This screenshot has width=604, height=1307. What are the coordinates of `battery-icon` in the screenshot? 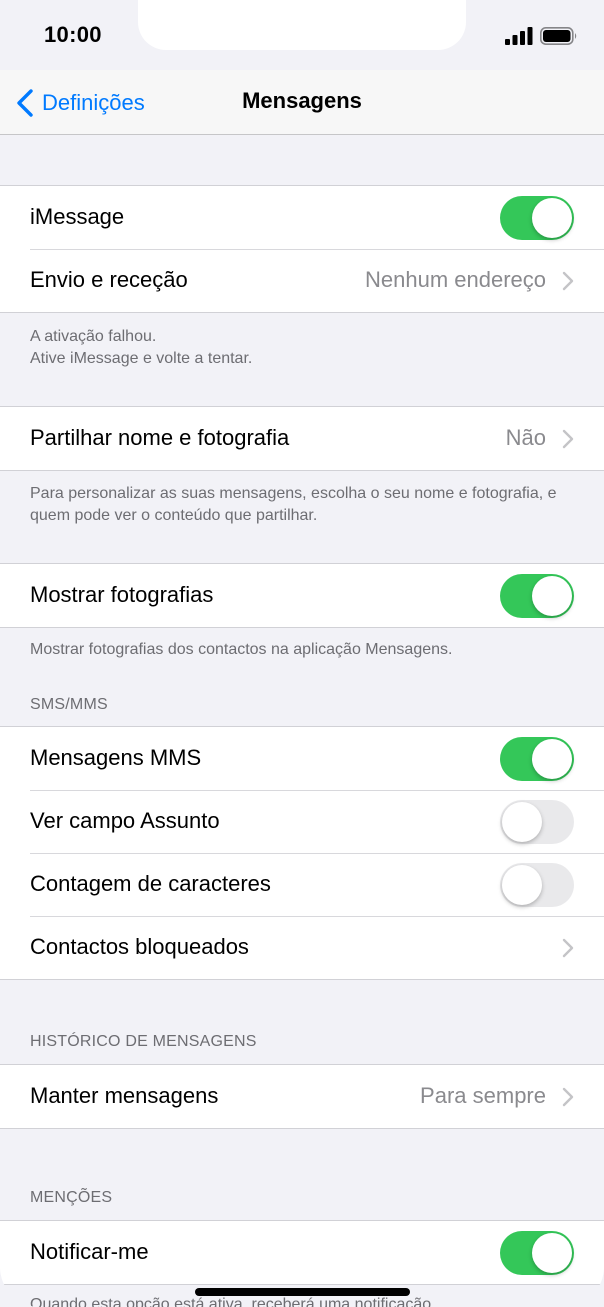 It's located at (558, 36).